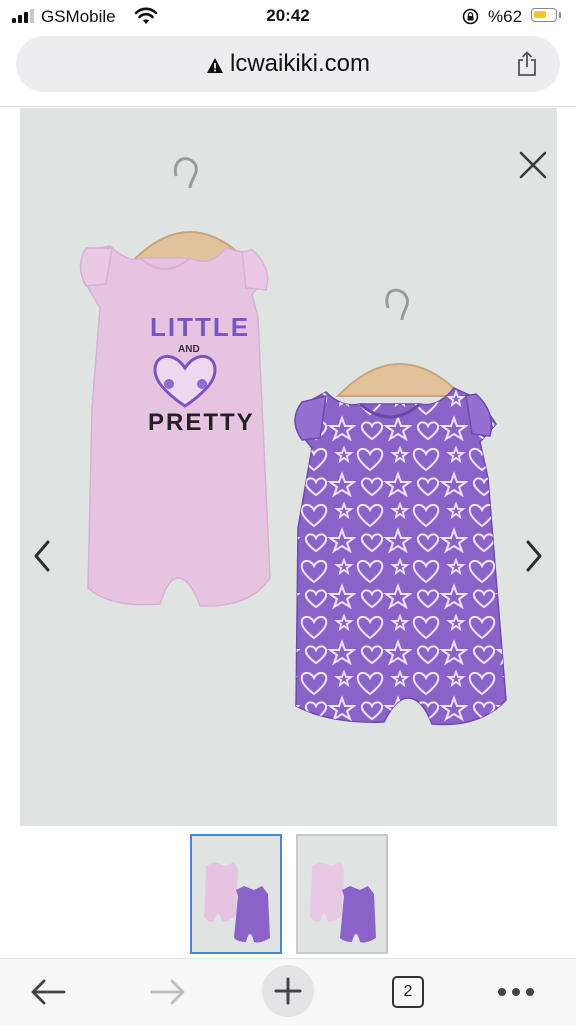 Image resolution: width=576 pixels, height=1025 pixels. I want to click on chevron-right-icon, so click(533, 556).